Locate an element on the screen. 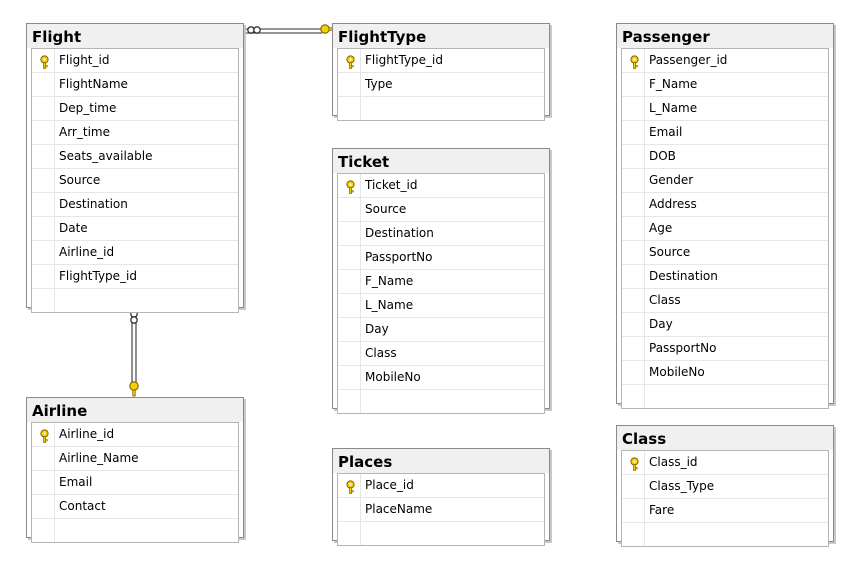  table-flighttype: FlightType FlightType_id Type is located at coordinates (441, 72).